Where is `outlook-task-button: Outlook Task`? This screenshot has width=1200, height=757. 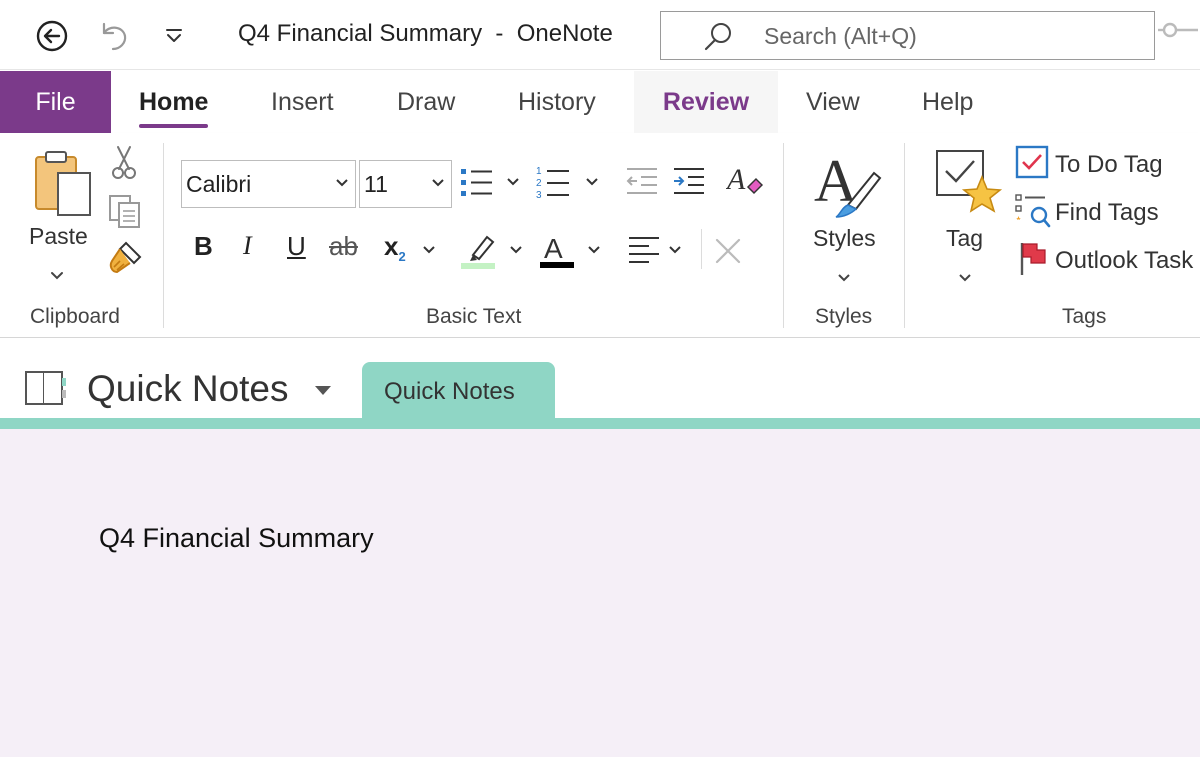
outlook-task-button: Outlook Task is located at coordinates (1107, 261).